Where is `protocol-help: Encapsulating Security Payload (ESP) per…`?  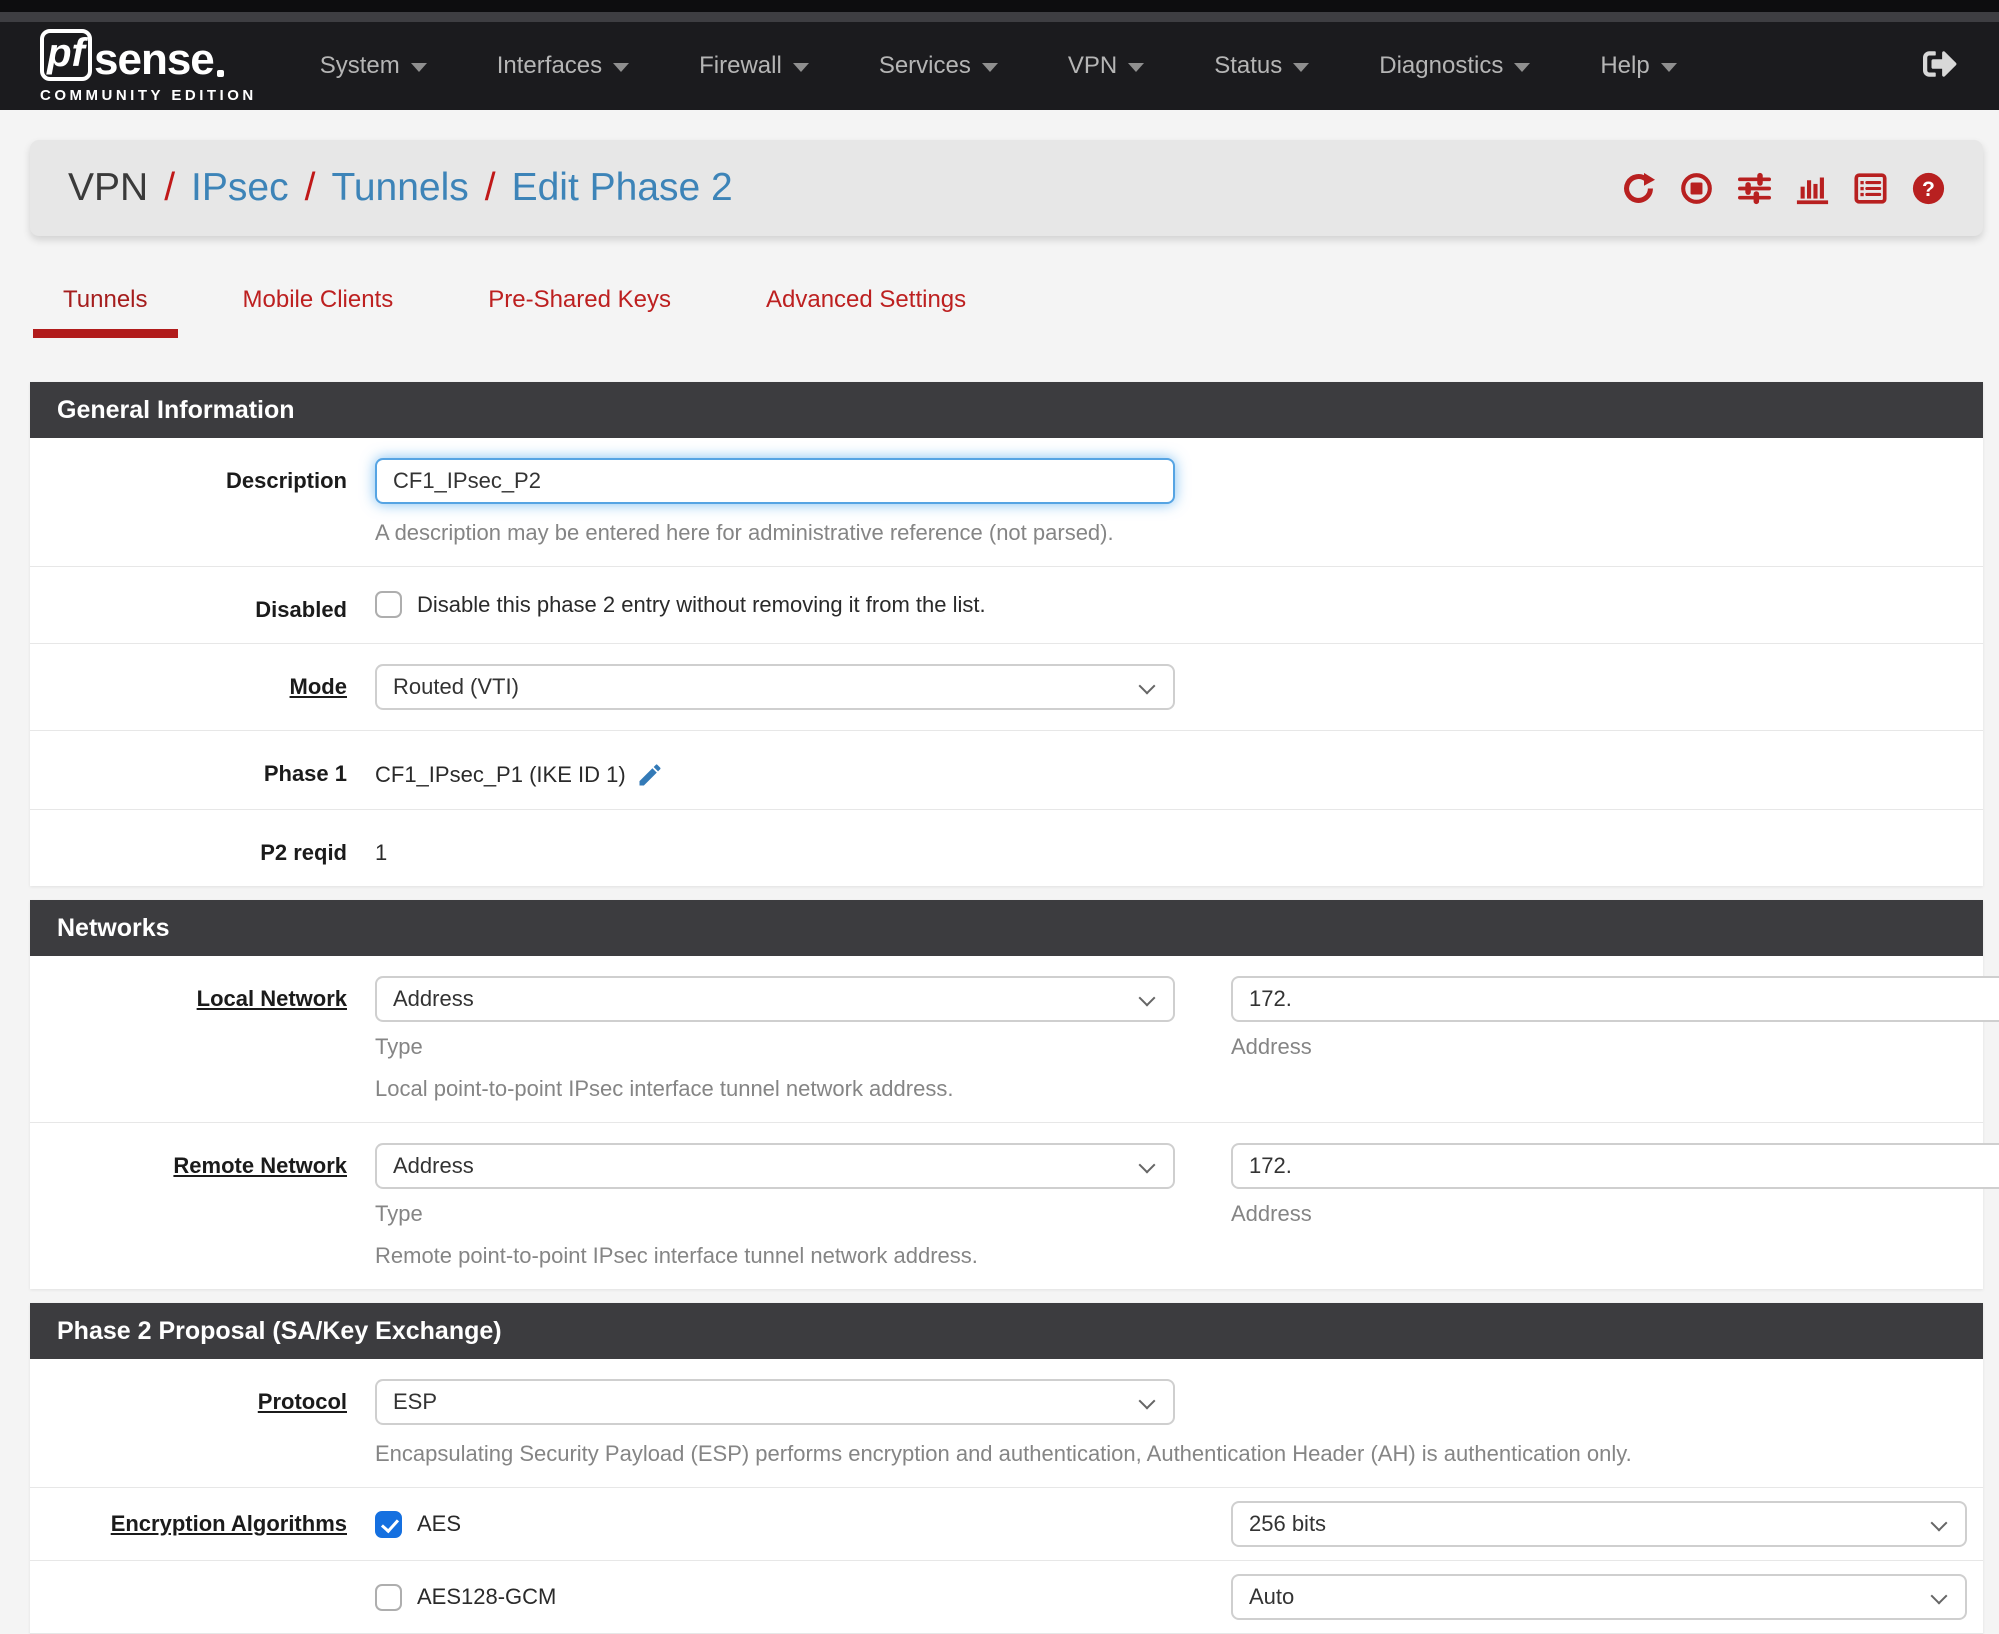
protocol-help: Encapsulating Security Payload (ESP) per… is located at coordinates (1003, 1453).